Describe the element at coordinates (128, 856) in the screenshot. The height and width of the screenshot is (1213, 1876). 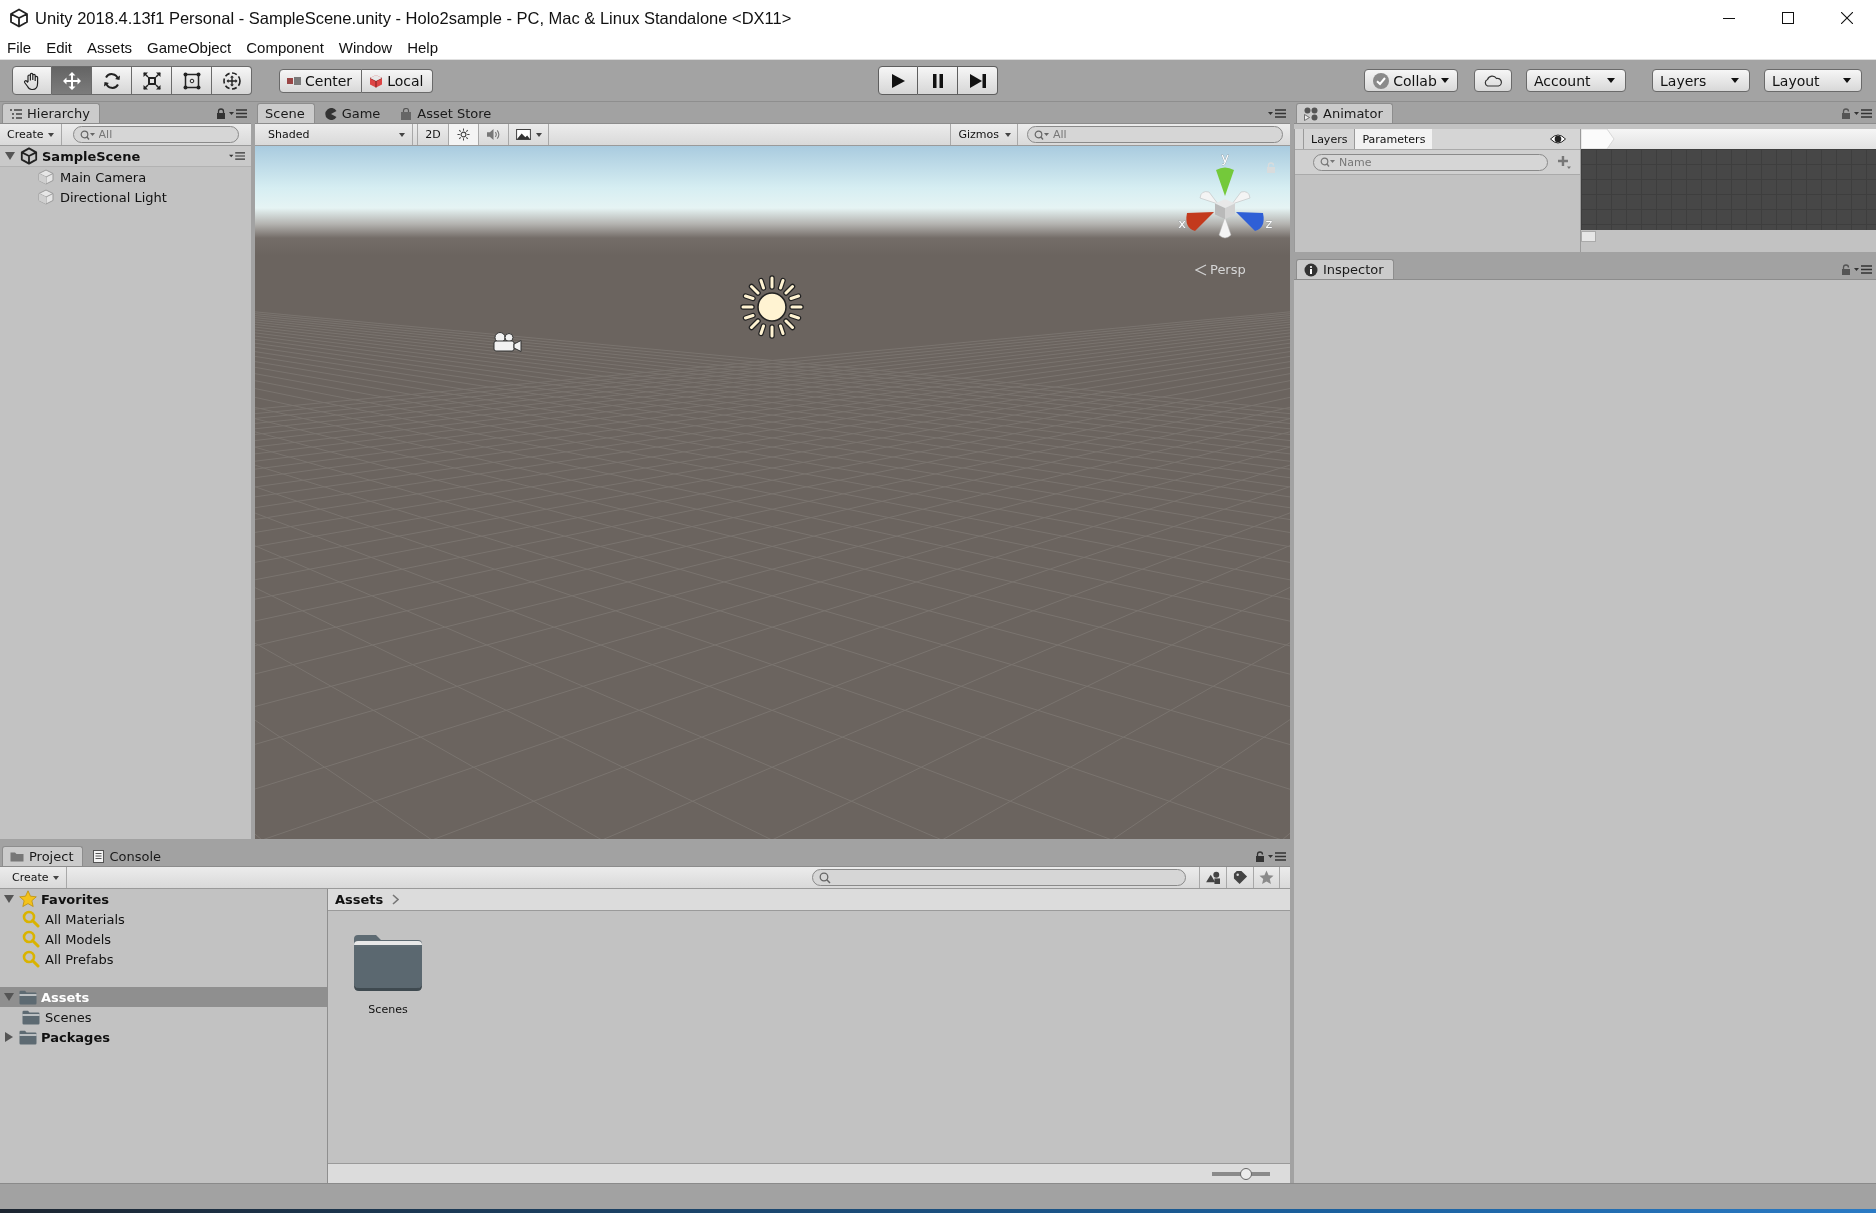
I see `panel-tab: Console` at that location.